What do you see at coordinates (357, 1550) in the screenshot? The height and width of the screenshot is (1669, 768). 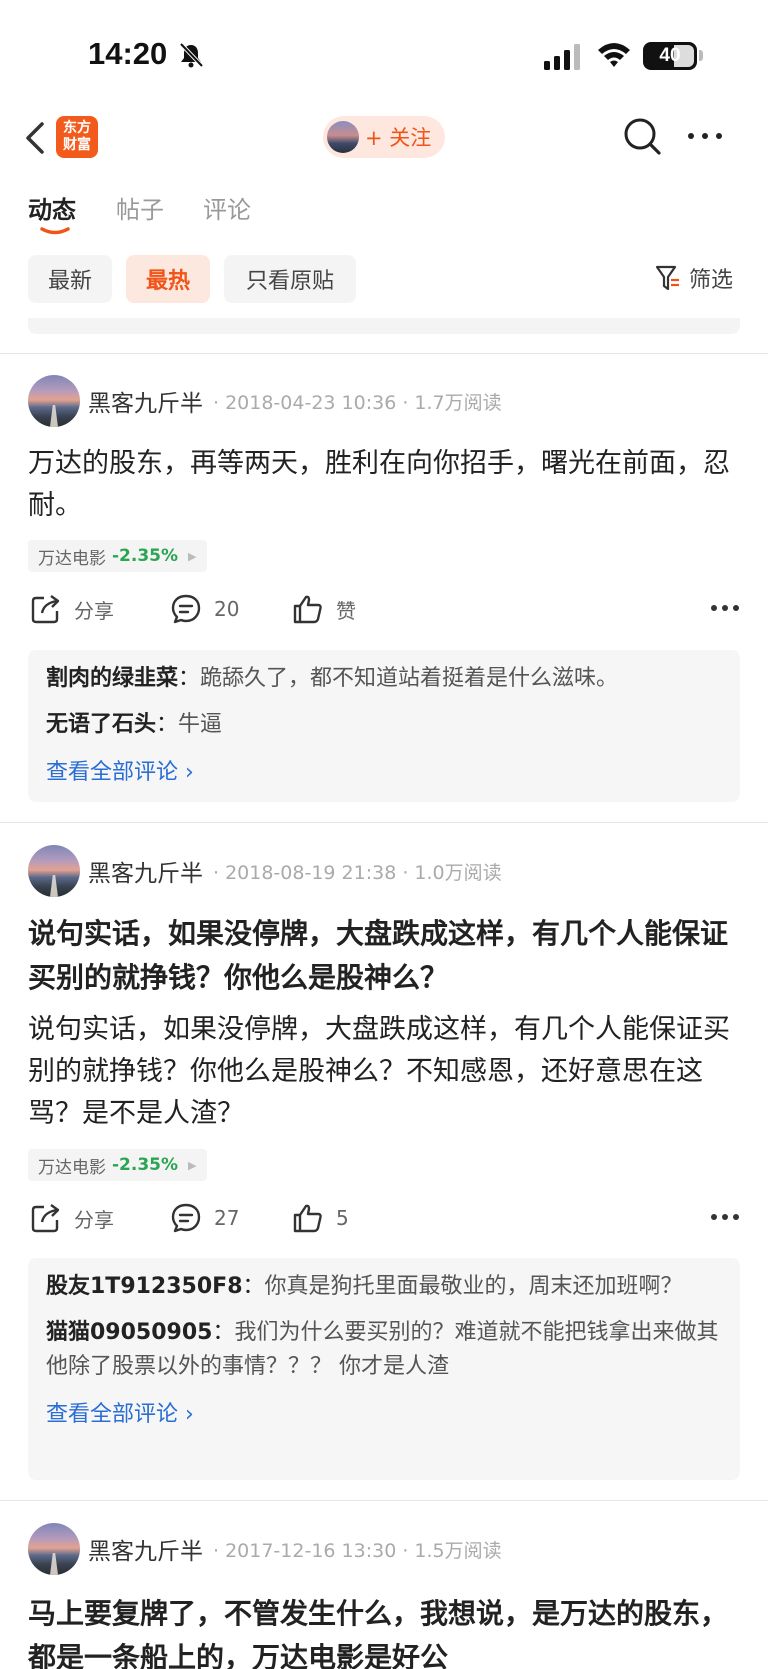 I see `post-meta: · 2017-12-16 13:30 · 1.5万阅读` at bounding box center [357, 1550].